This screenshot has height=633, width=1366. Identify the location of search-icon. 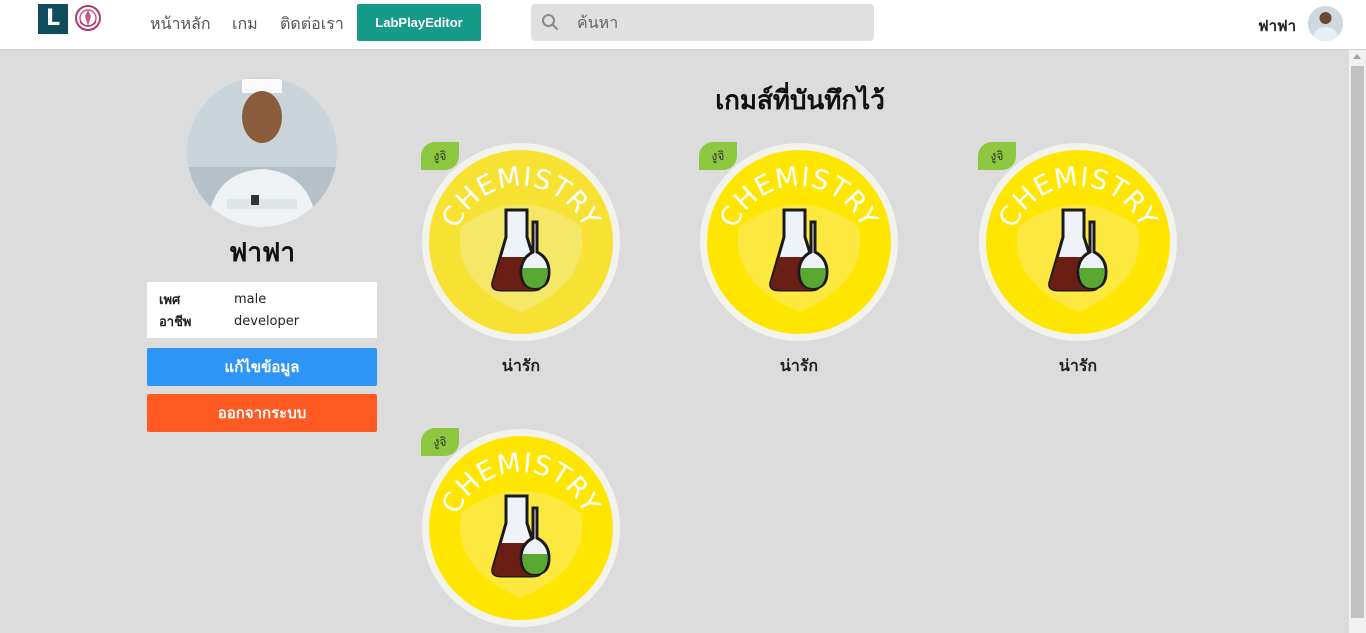
(550, 22).